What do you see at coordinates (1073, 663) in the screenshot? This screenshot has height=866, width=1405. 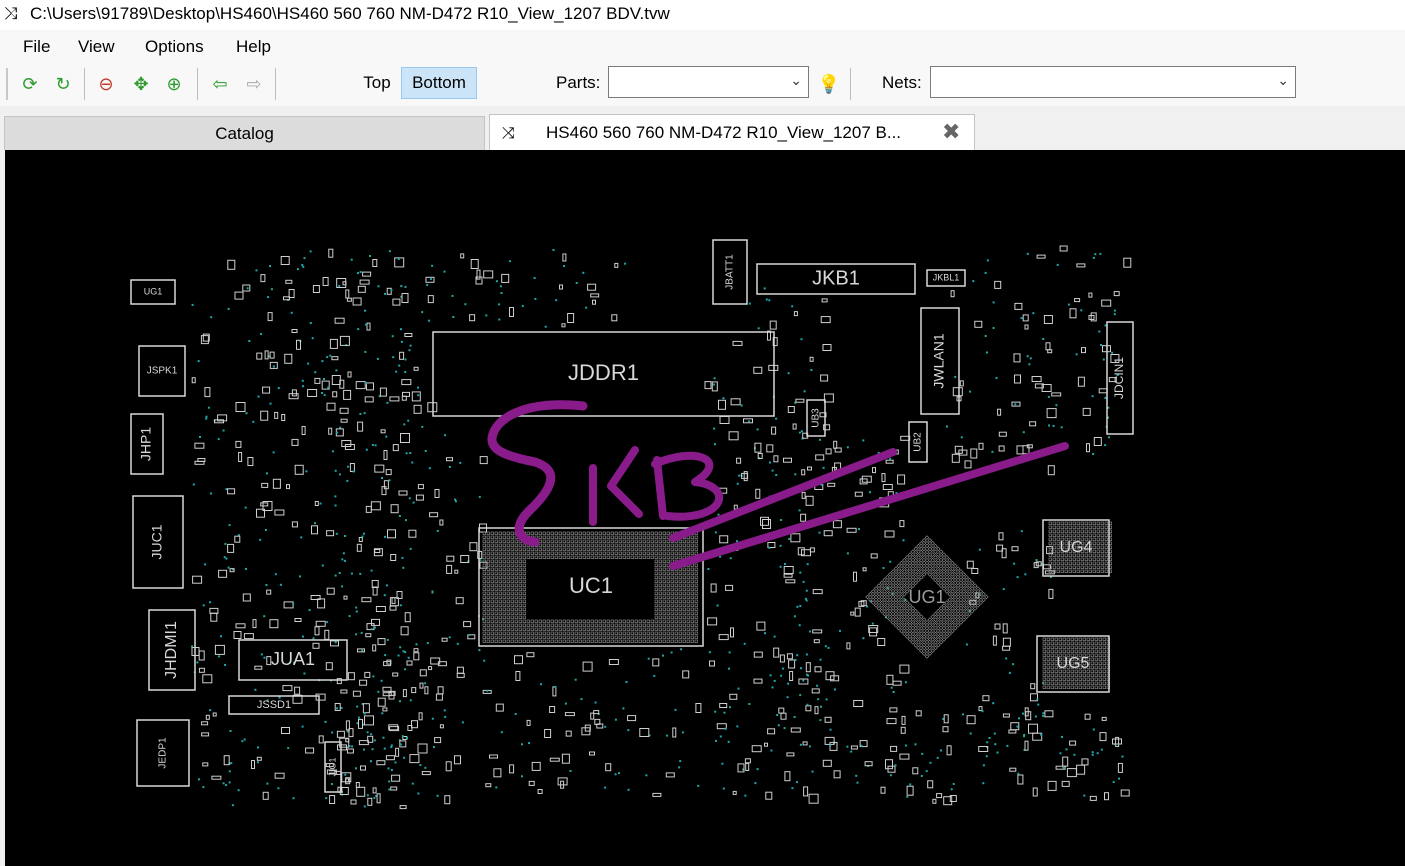 I see `component-label: UG5` at bounding box center [1073, 663].